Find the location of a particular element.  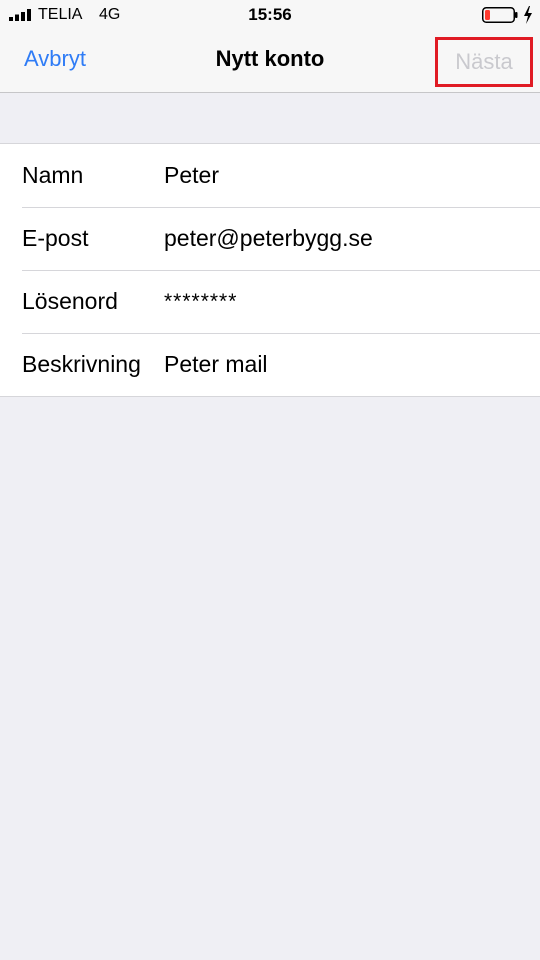

status-bar: TELIA 4G 15:56 is located at coordinates (270, 15).